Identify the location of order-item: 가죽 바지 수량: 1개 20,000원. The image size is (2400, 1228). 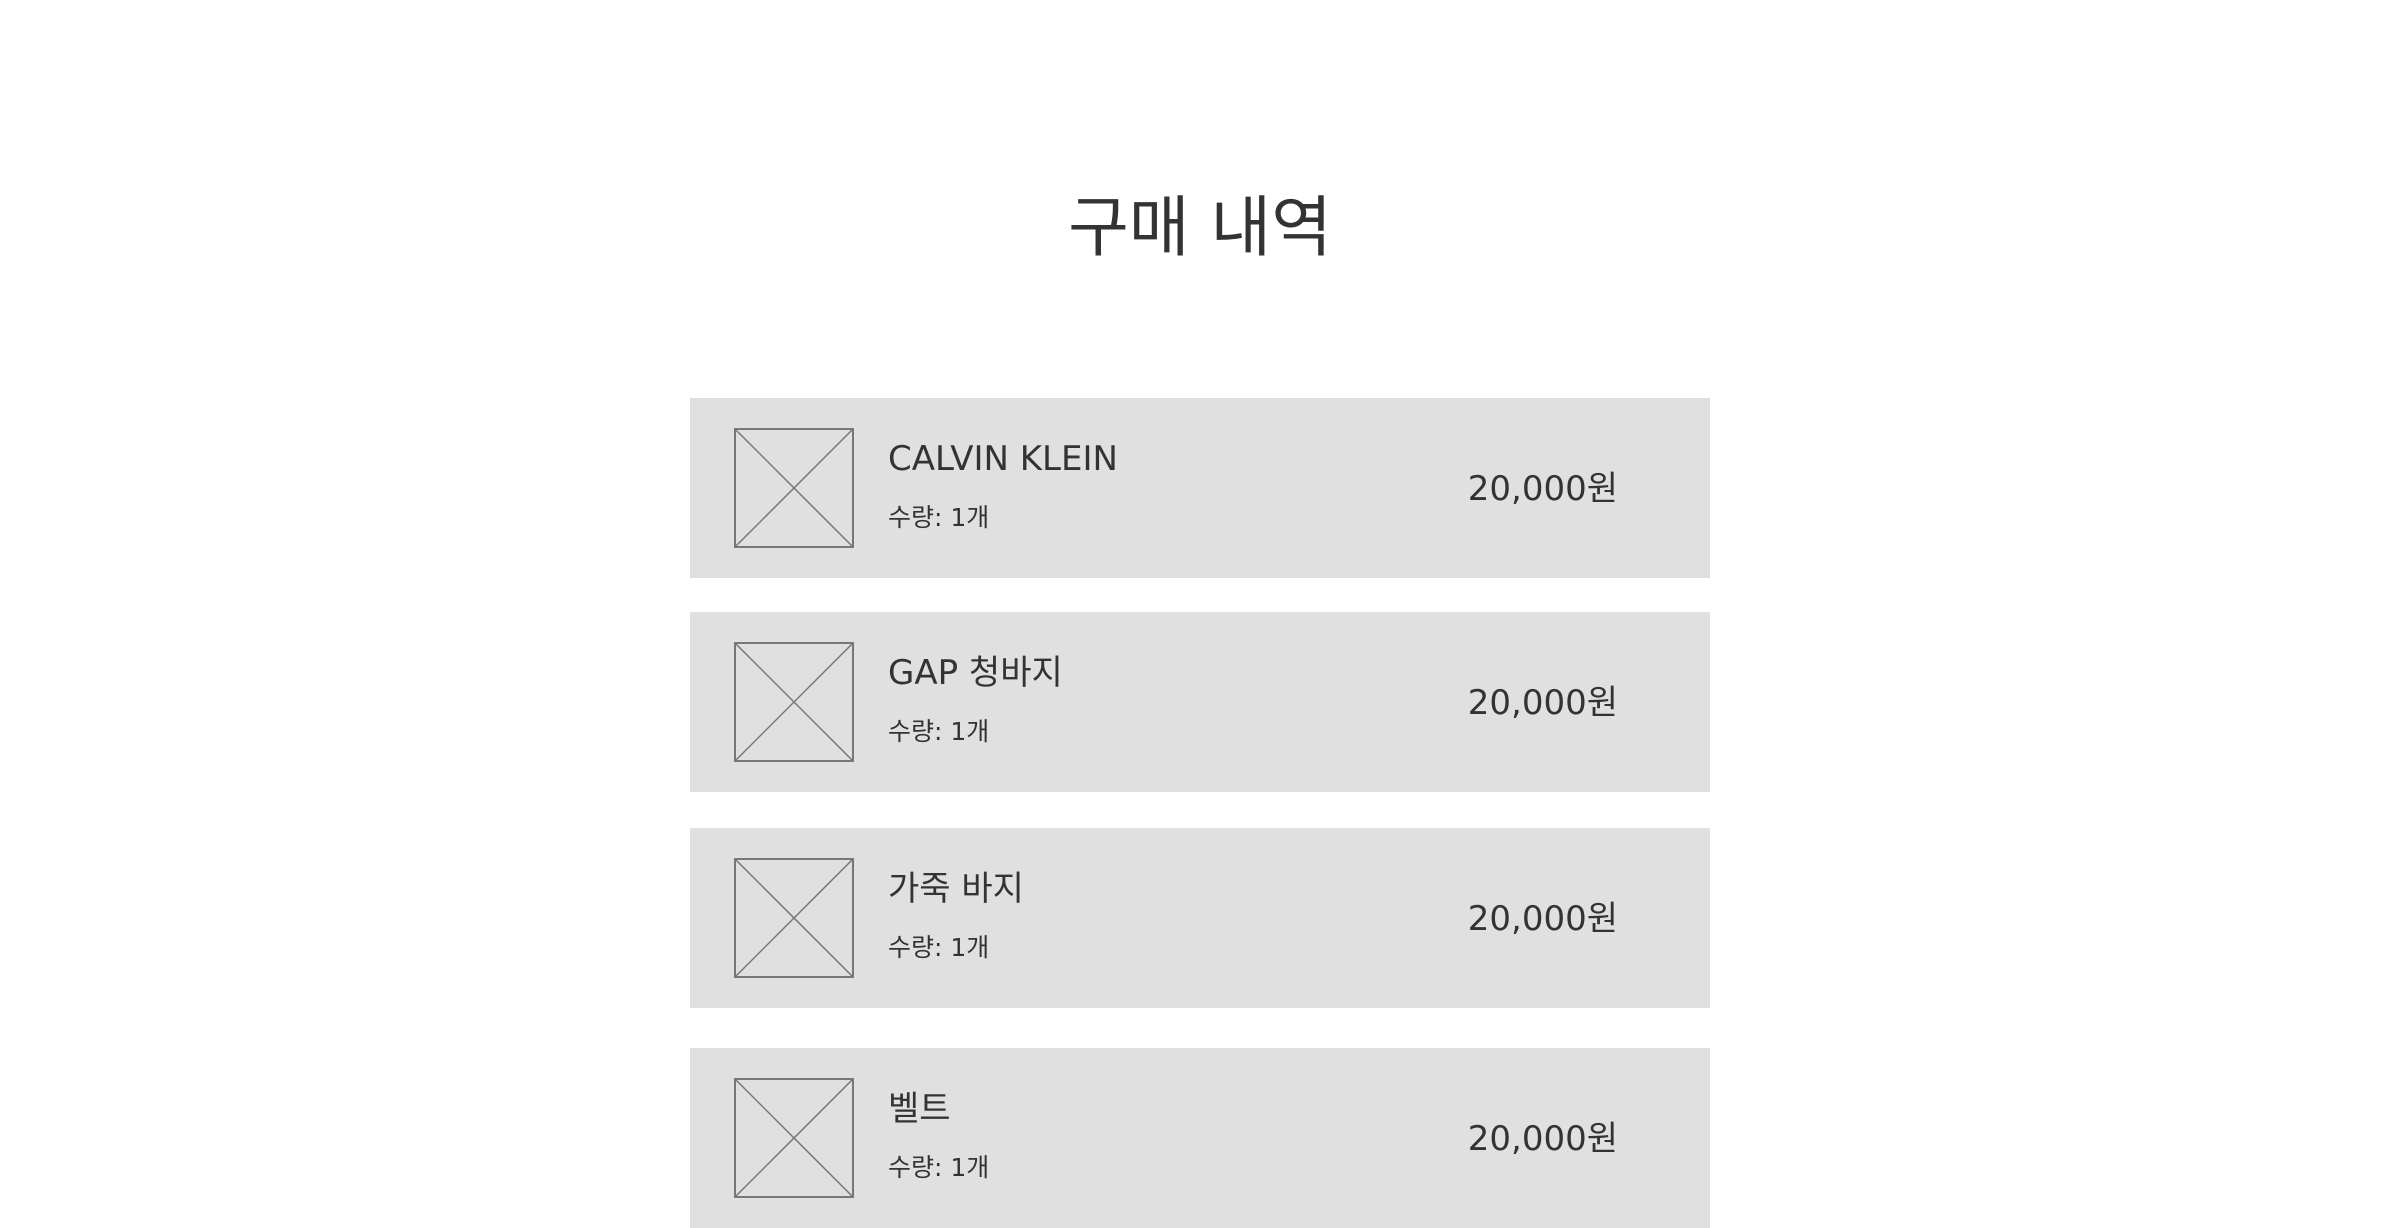
(1200, 918).